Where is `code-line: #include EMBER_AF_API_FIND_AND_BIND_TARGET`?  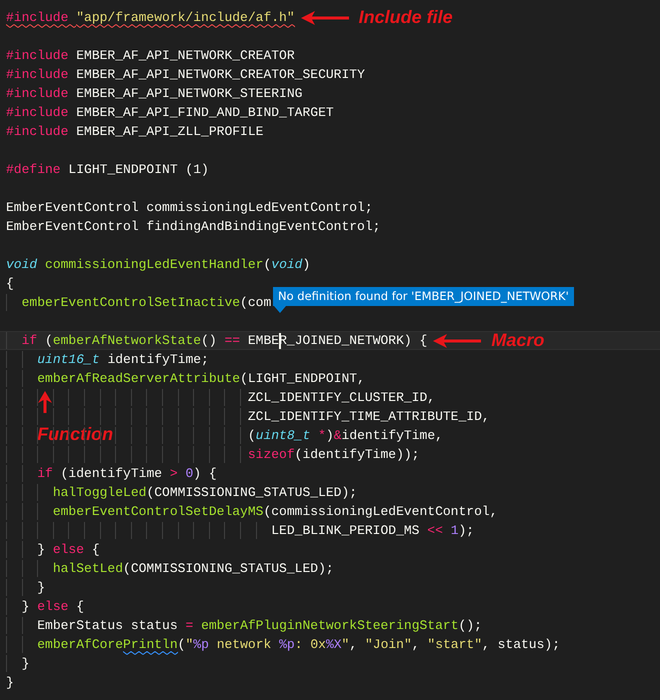
code-line: #include EMBER_AF_API_FIND_AND_BIND_TARGET is located at coordinates (170, 113).